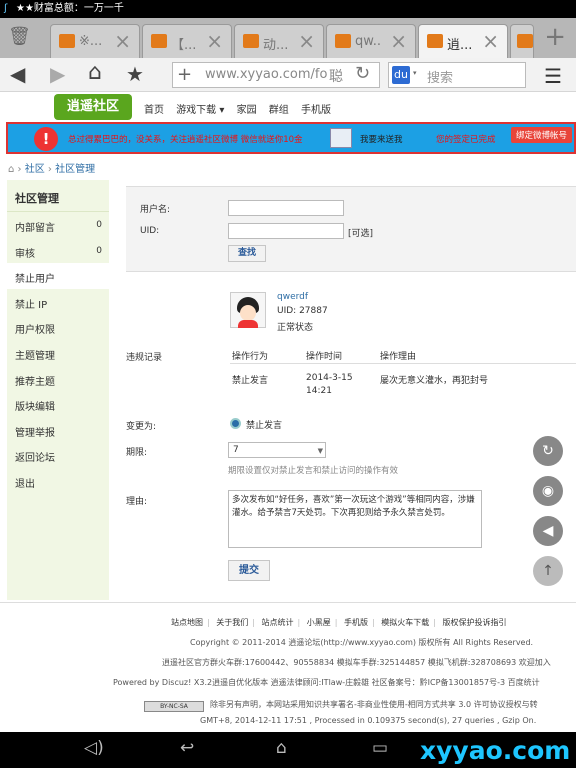 This screenshot has width=576, height=768. What do you see at coordinates (295, 328) in the screenshot?
I see `user-status: 正常状态` at bounding box center [295, 328].